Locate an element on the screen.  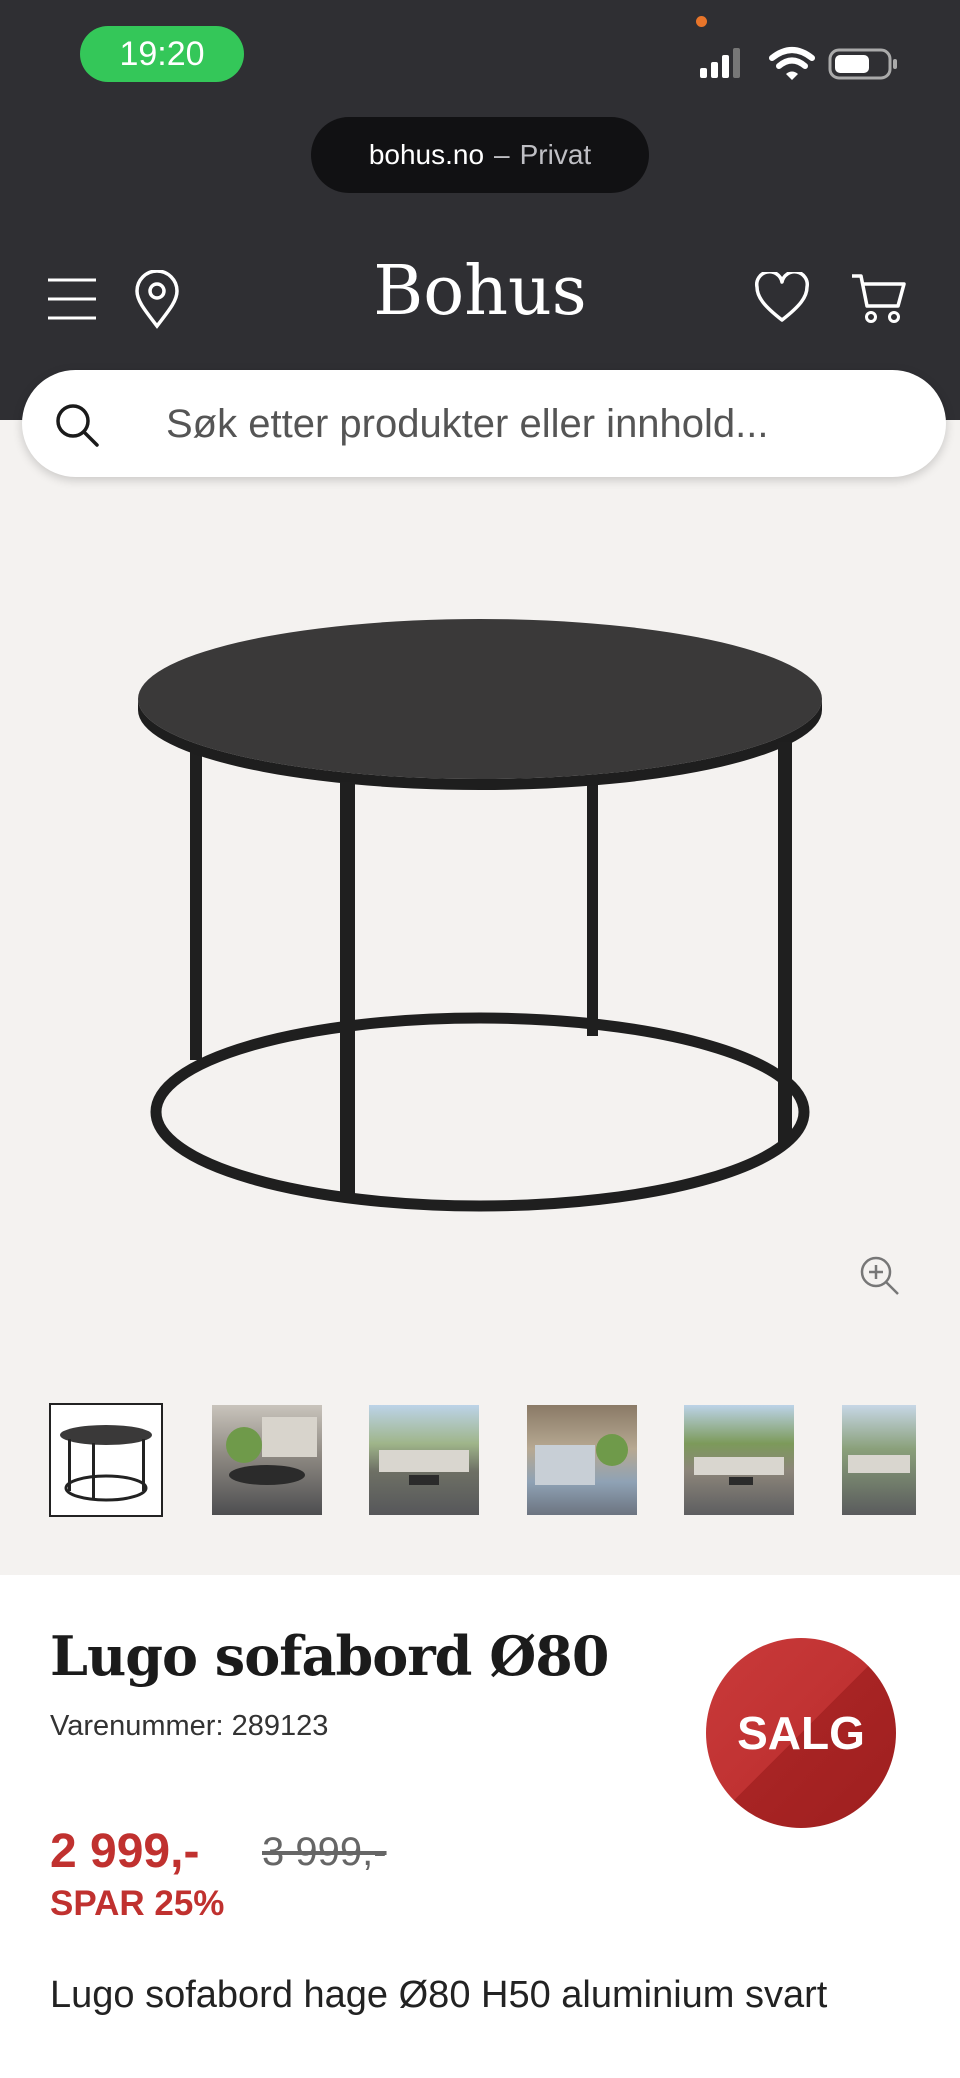
savings-label: SPAR 25% is located at coordinates (137, 1903).